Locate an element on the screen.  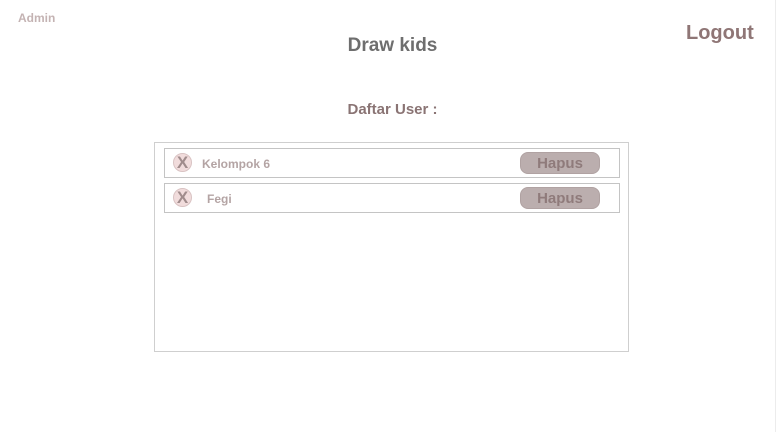
list-item: X Kelompok 6 Hapus is located at coordinates (392, 163).